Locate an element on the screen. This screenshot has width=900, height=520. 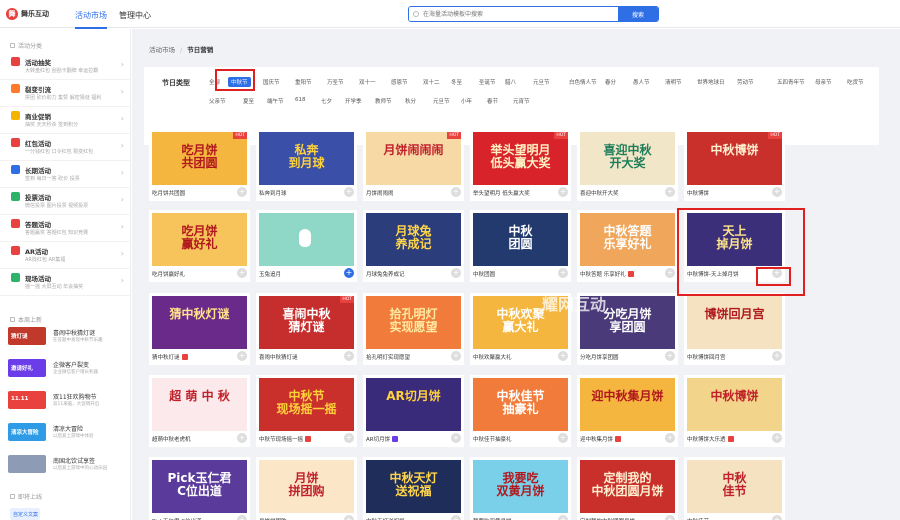
festival-chip: 白色情人节 is located at coordinates (583, 82).